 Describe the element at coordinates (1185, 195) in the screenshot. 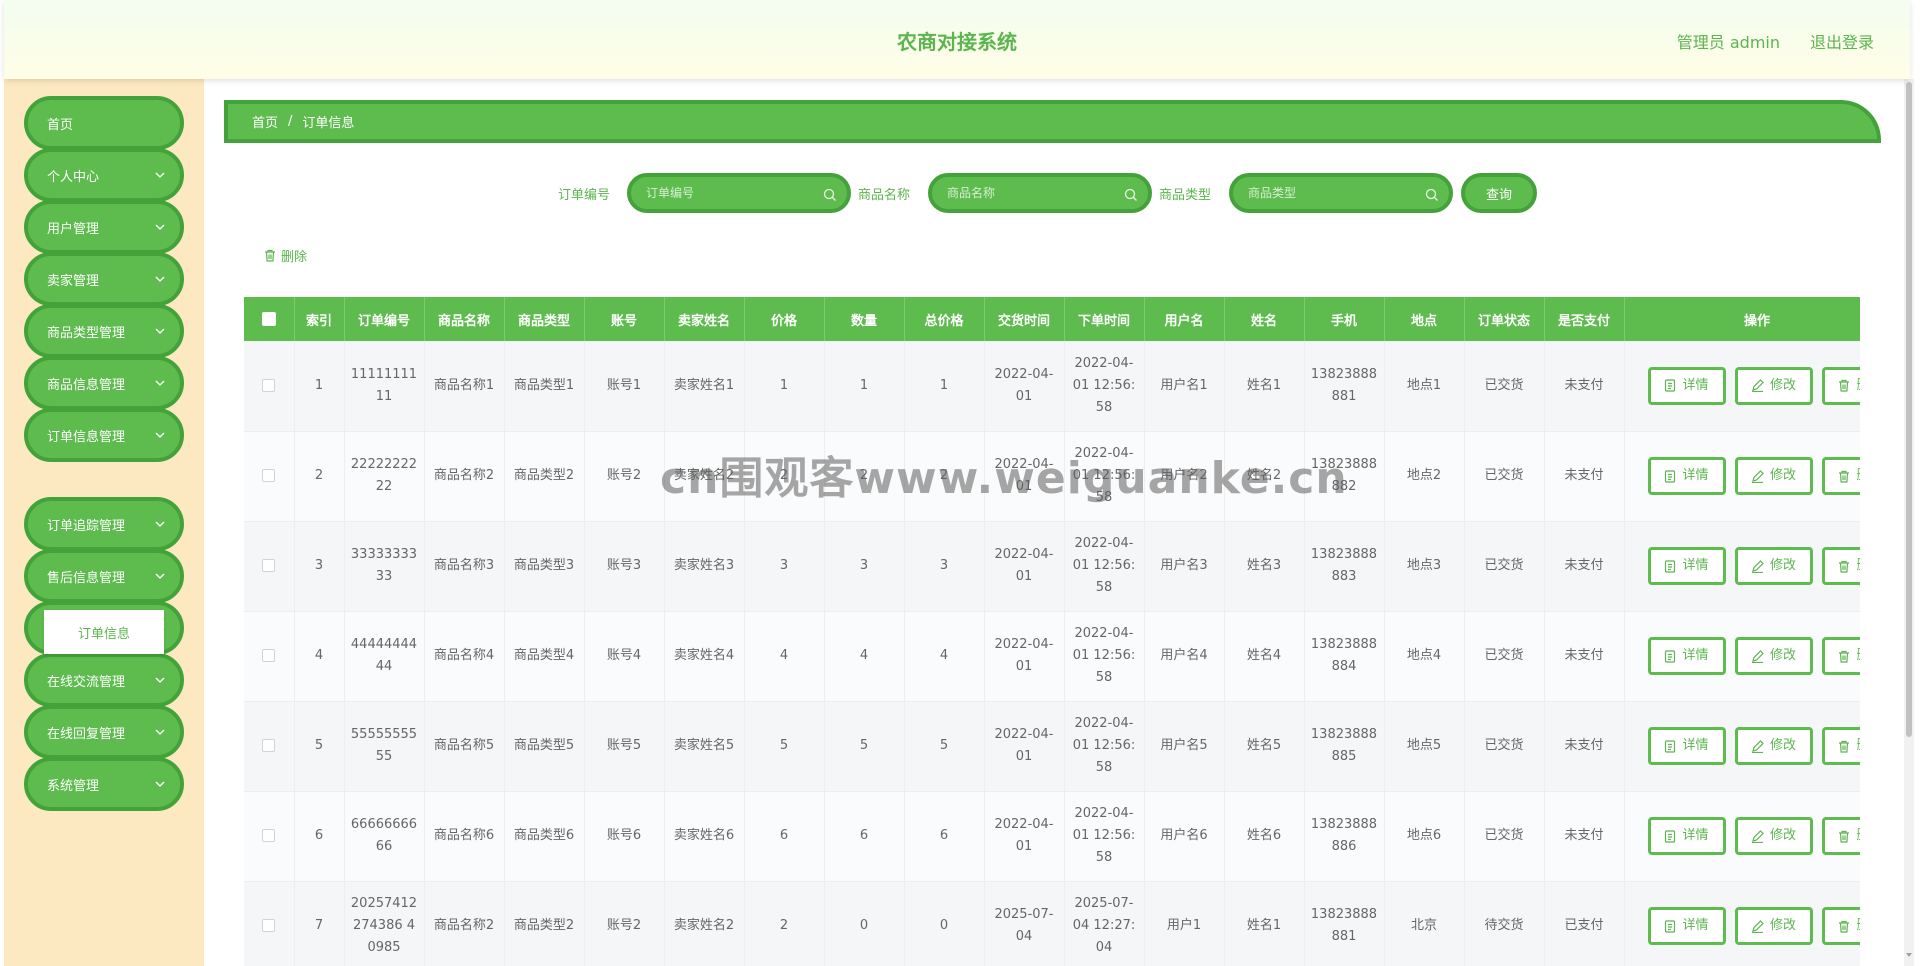

I see `product-type-label: 商品类型` at that location.